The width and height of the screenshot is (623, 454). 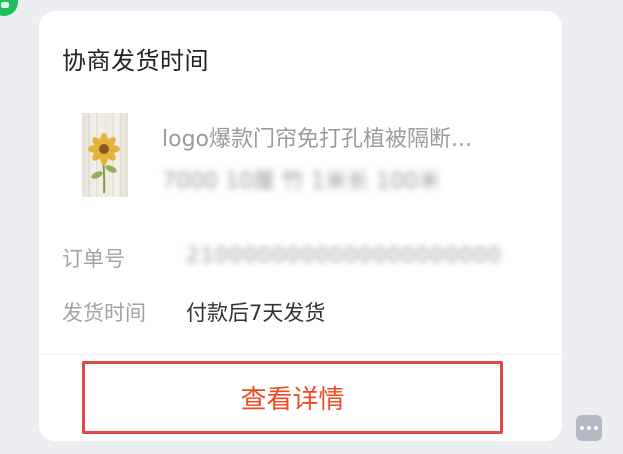 I want to click on card-divider, so click(x=300, y=354).